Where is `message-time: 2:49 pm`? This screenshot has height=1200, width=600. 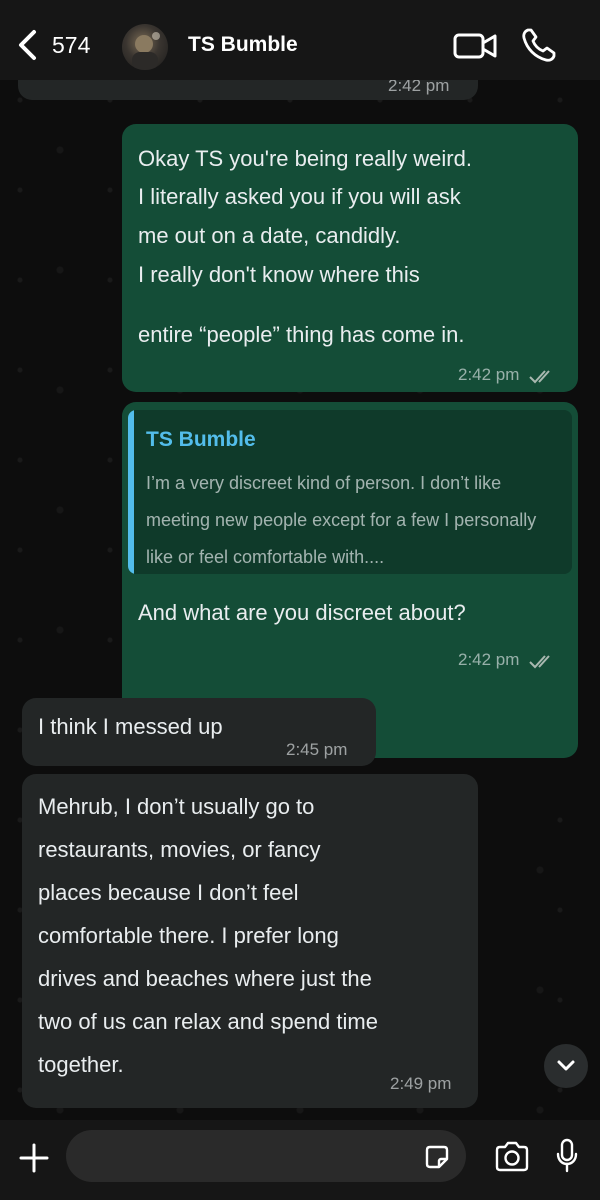
message-time: 2:49 pm is located at coordinates (421, 1083).